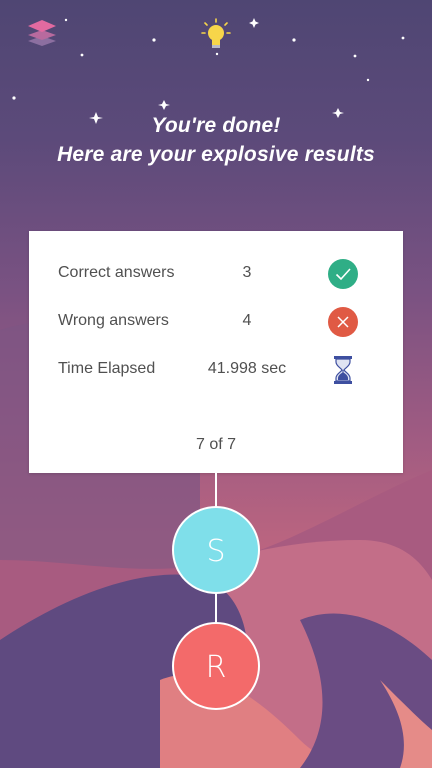 This screenshot has width=432, height=768. Describe the element at coordinates (216, 322) in the screenshot. I see `wrong-answers-row: Wrong answers 4` at that location.